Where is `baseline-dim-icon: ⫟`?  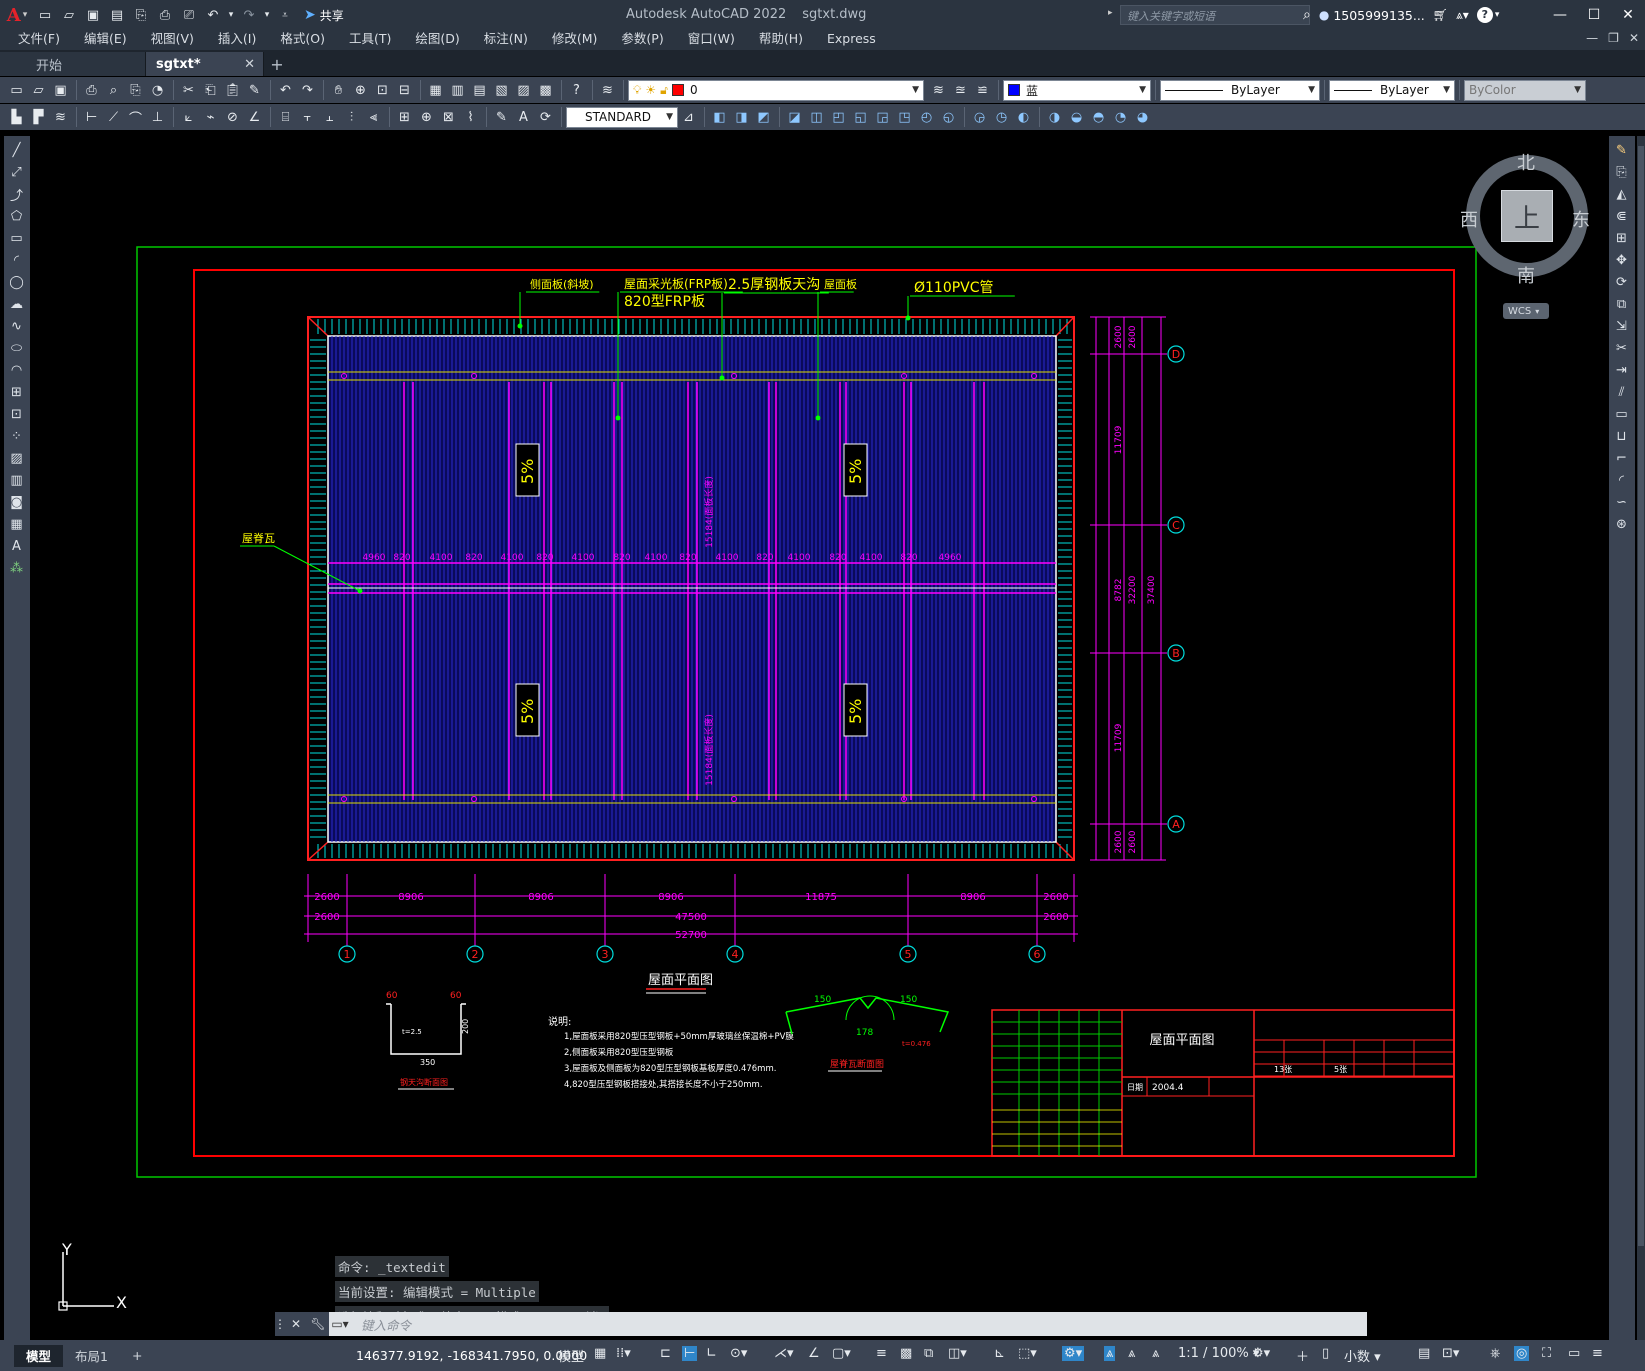
baseline-dim-icon: ⫟ is located at coordinates (307, 117).